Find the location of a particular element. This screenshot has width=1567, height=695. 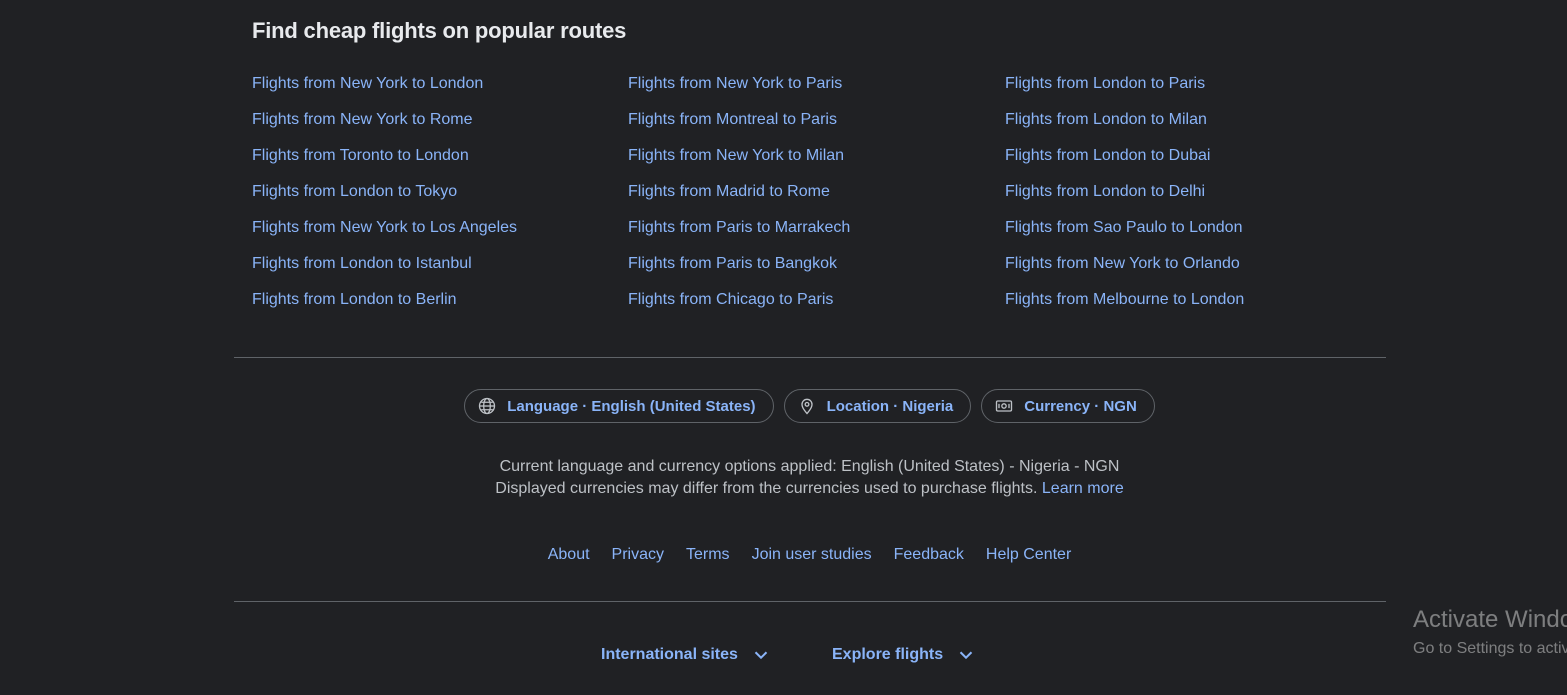

about-link: About is located at coordinates (569, 555).